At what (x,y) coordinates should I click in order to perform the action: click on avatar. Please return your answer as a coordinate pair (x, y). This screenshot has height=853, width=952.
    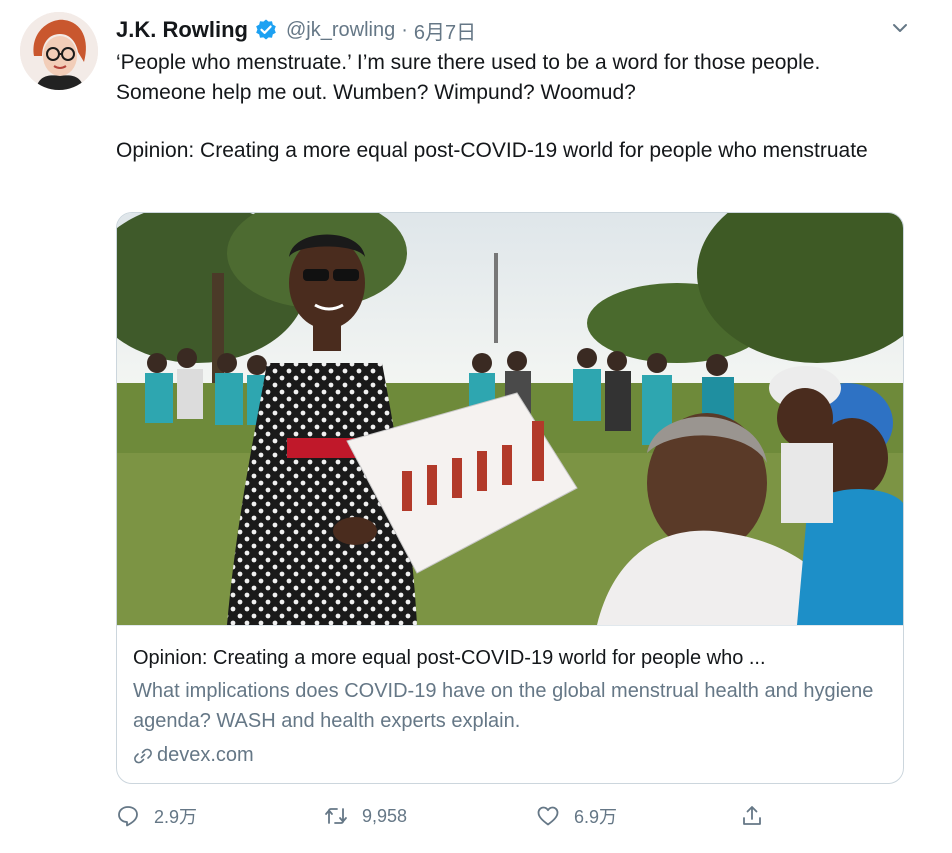
    Looking at the image, I should click on (59, 51).